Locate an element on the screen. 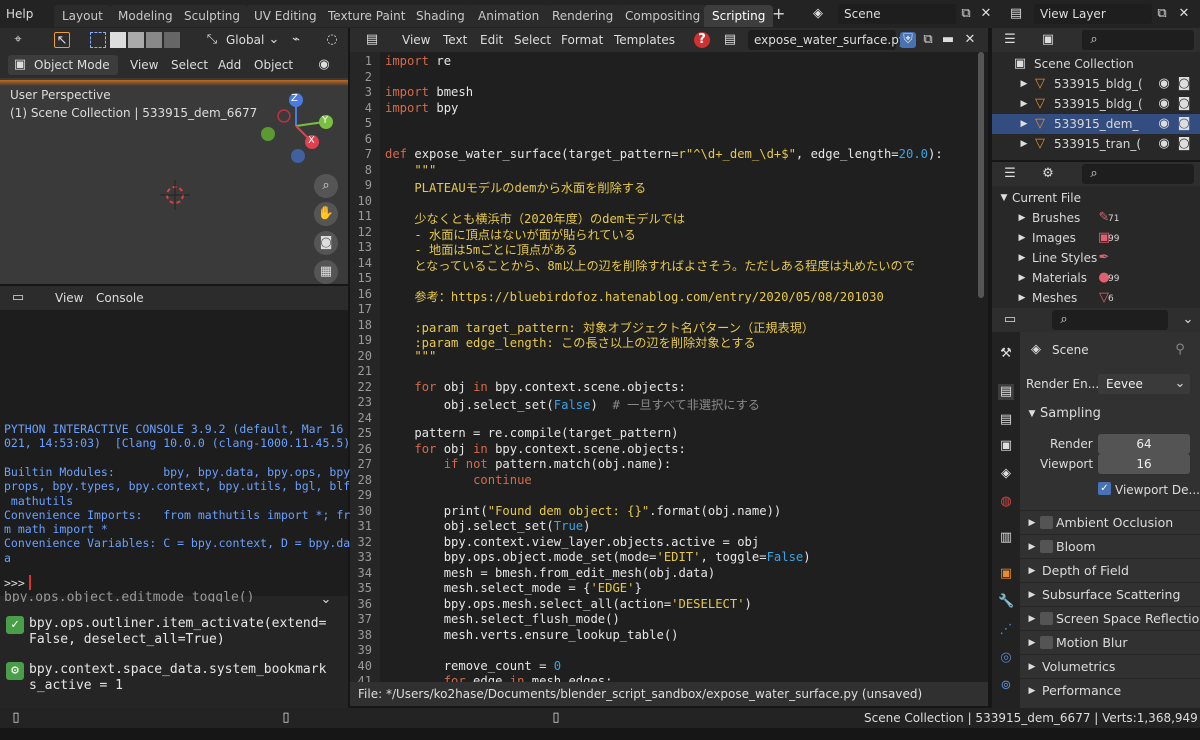 The image size is (1200, 740). tab-sculpting: Sculpting is located at coordinates (212, 16).